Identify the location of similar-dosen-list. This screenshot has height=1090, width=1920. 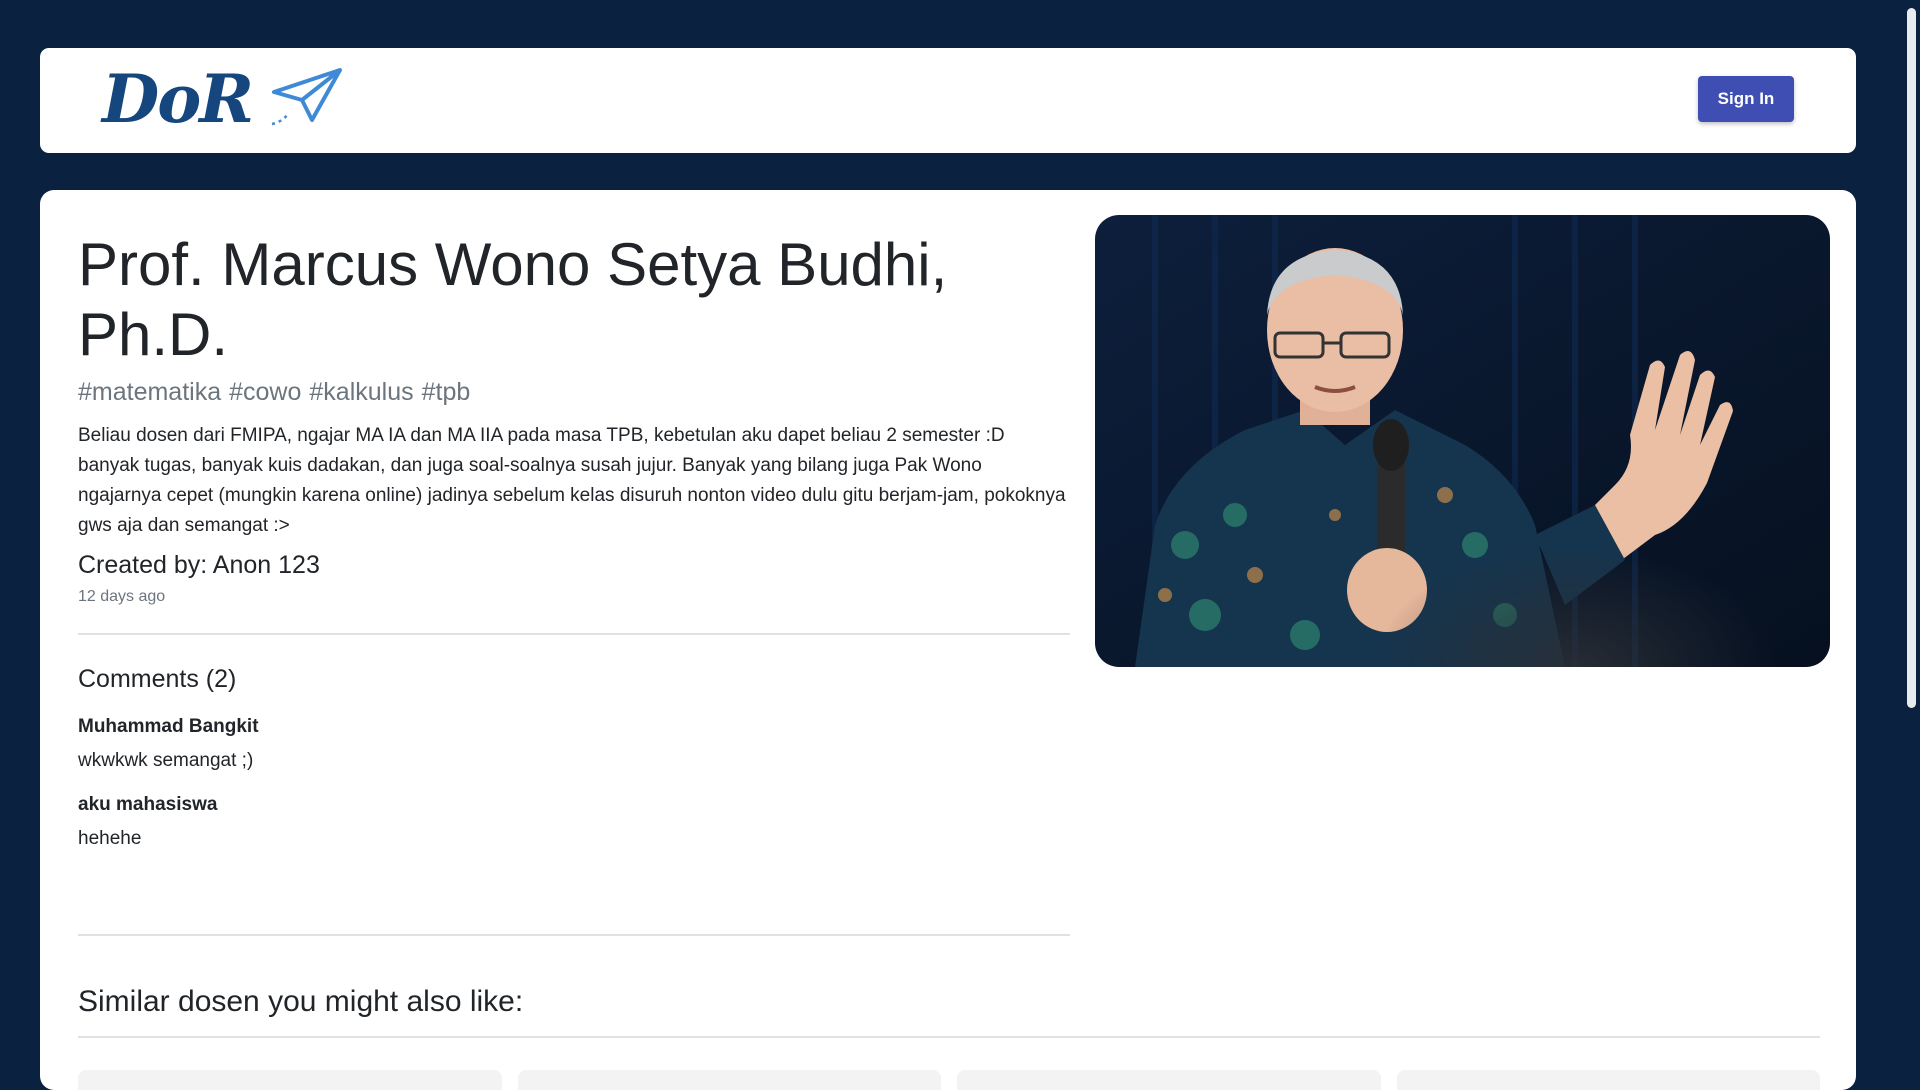
(949, 1080).